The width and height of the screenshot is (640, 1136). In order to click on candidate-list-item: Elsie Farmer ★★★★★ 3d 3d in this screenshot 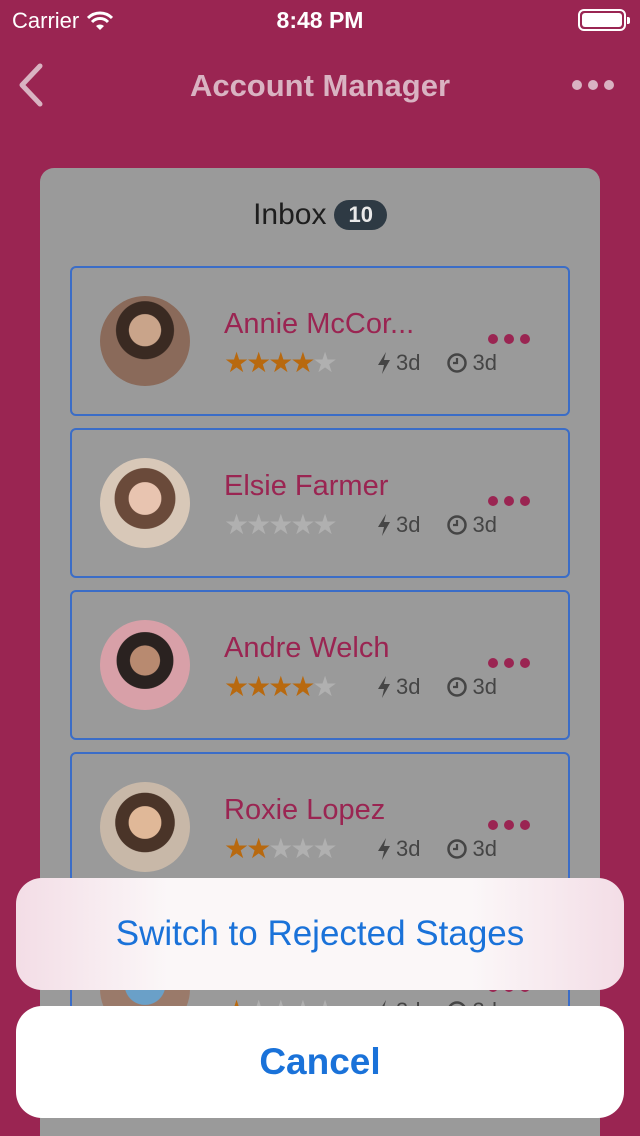, I will do `click(320, 503)`.